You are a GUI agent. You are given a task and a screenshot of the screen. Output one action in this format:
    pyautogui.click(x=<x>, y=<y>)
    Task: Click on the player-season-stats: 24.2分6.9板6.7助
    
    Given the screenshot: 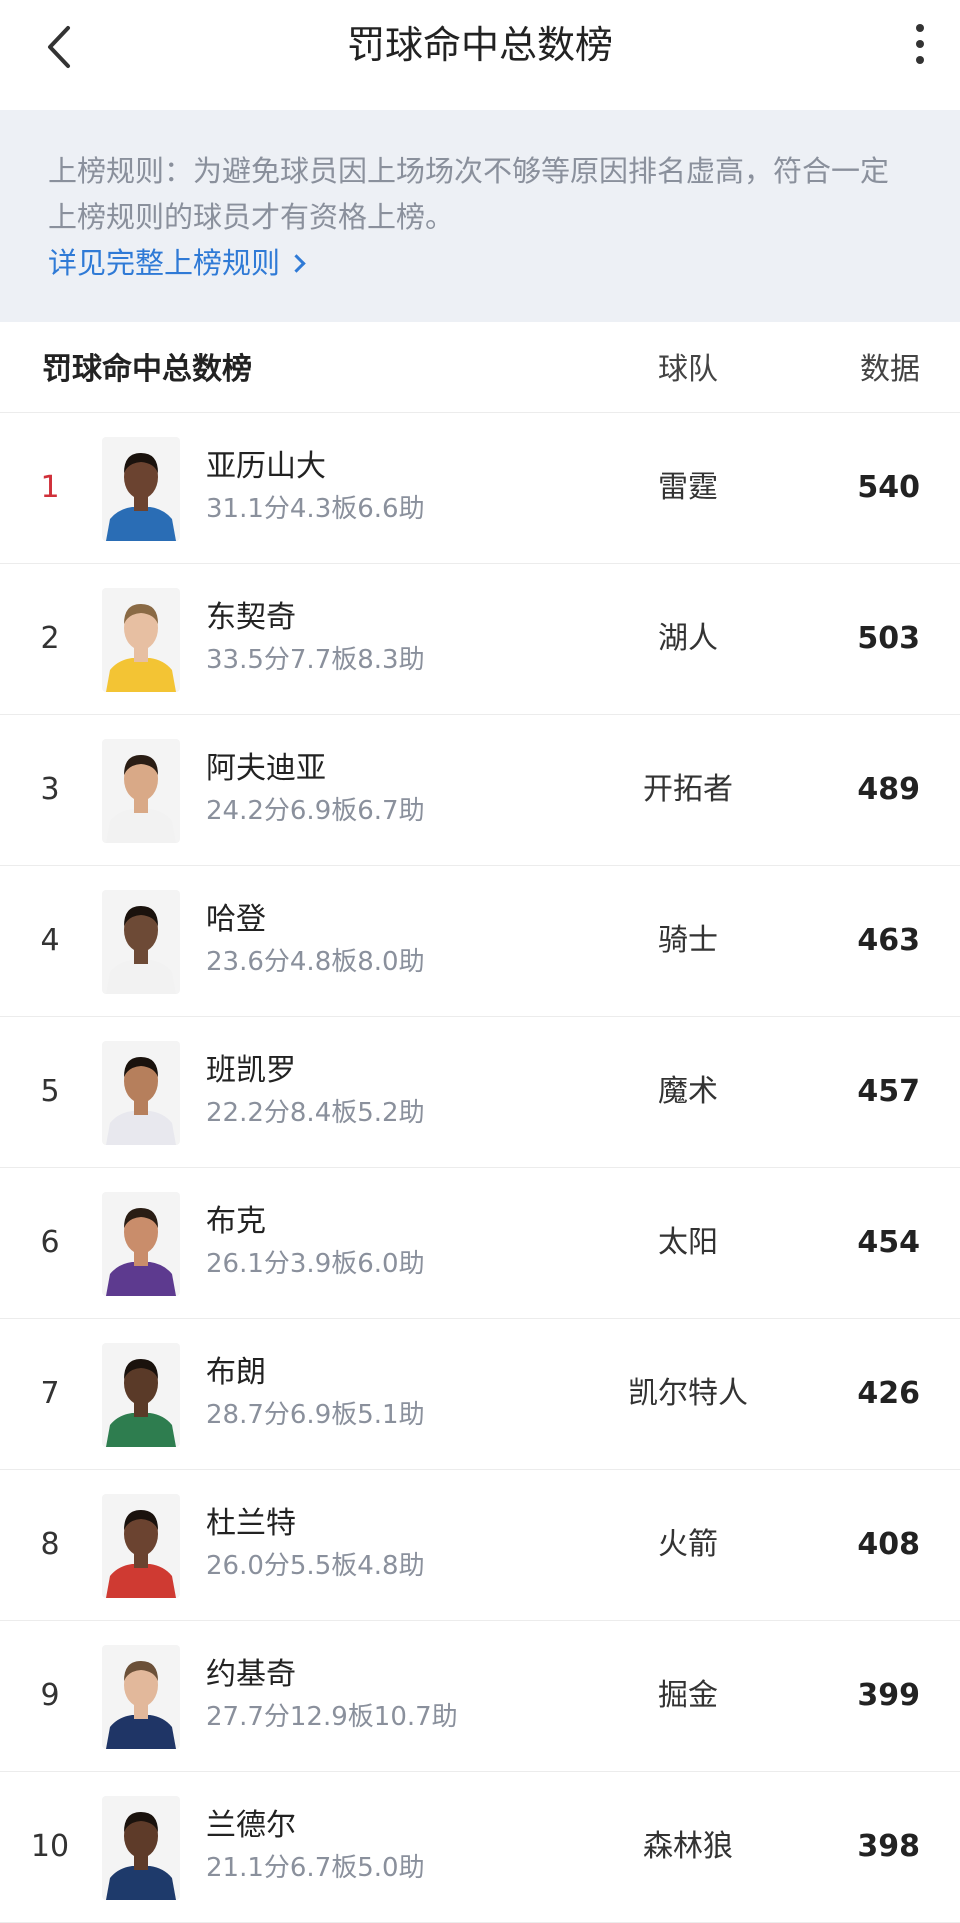 What is the action you would take?
    pyautogui.click(x=315, y=811)
    